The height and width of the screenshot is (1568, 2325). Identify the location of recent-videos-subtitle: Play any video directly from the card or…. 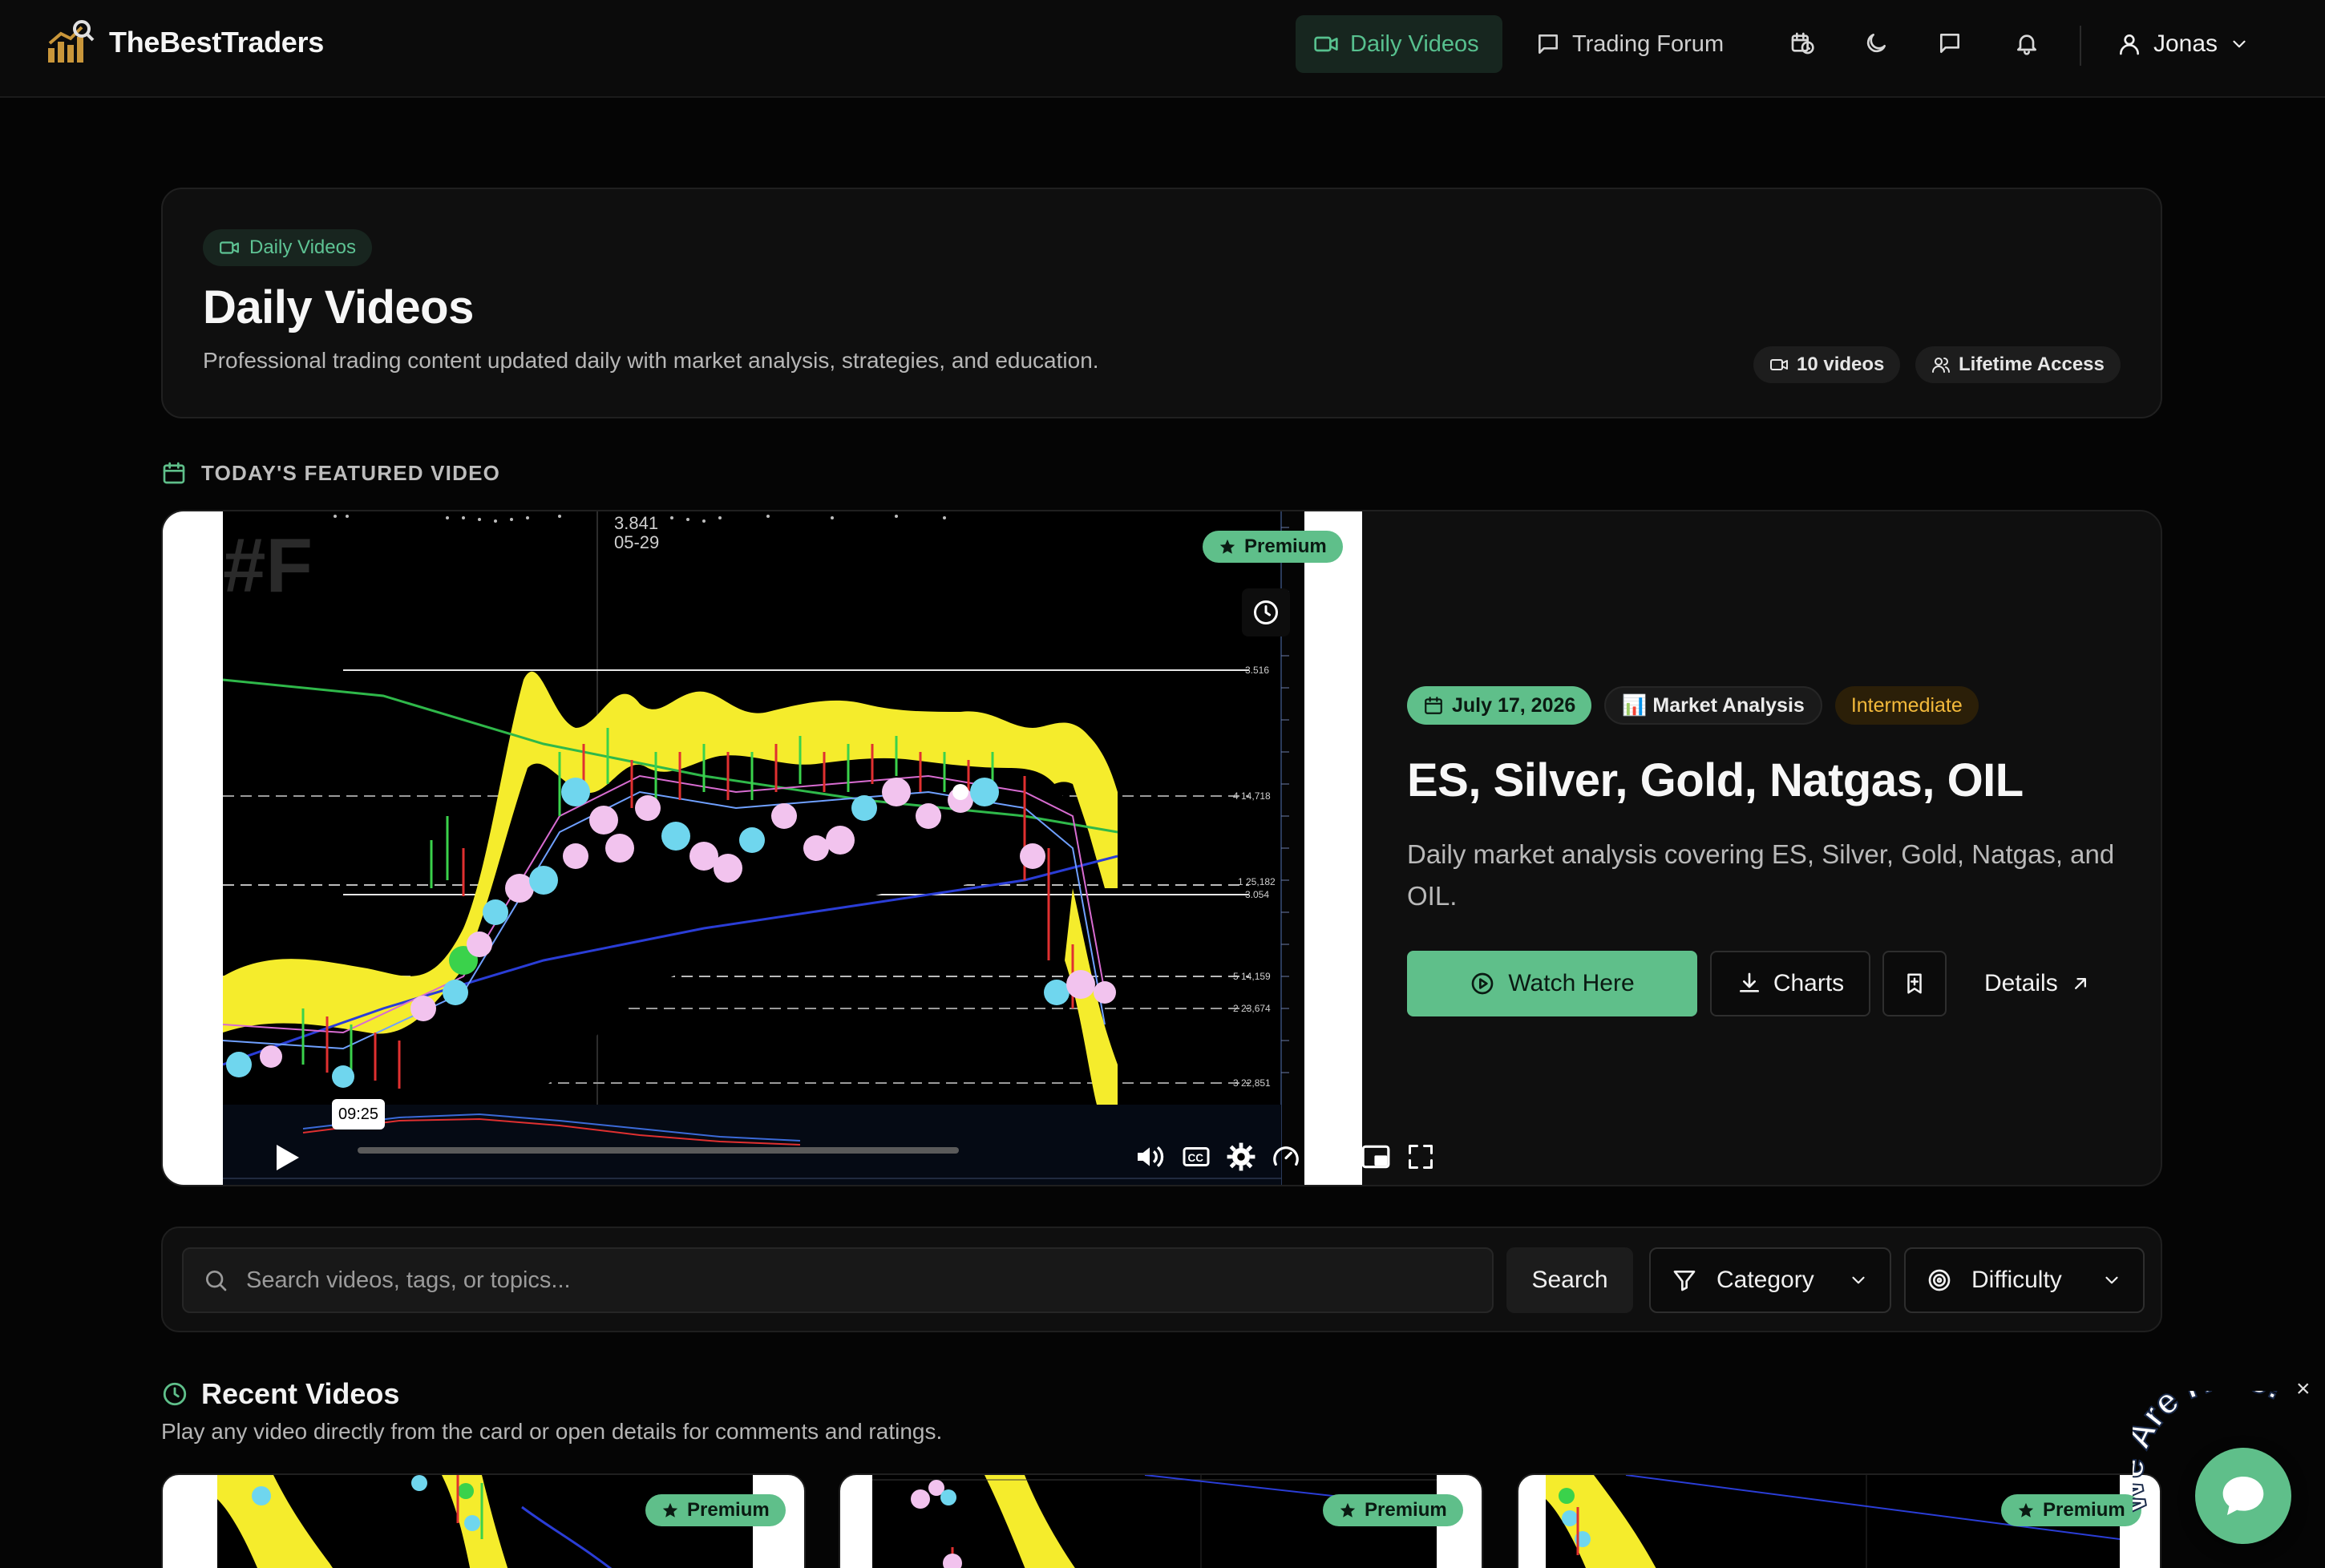
(552, 1431).